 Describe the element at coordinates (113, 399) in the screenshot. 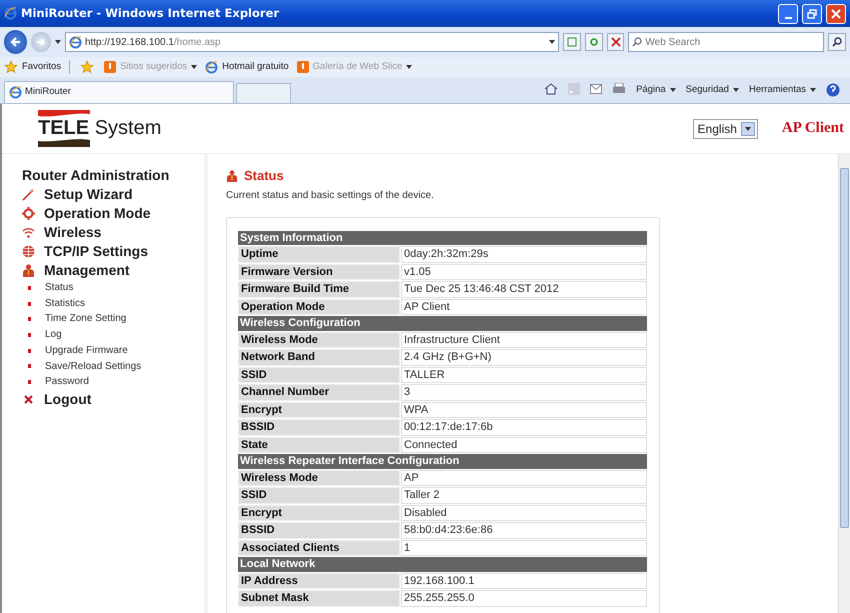

I see `menu-item: Logout` at that location.